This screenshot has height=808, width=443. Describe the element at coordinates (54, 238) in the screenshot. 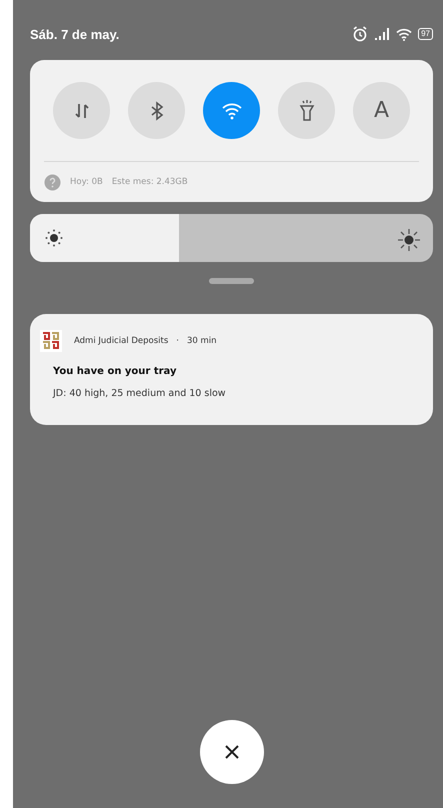

I see `dim-sun-icon` at that location.